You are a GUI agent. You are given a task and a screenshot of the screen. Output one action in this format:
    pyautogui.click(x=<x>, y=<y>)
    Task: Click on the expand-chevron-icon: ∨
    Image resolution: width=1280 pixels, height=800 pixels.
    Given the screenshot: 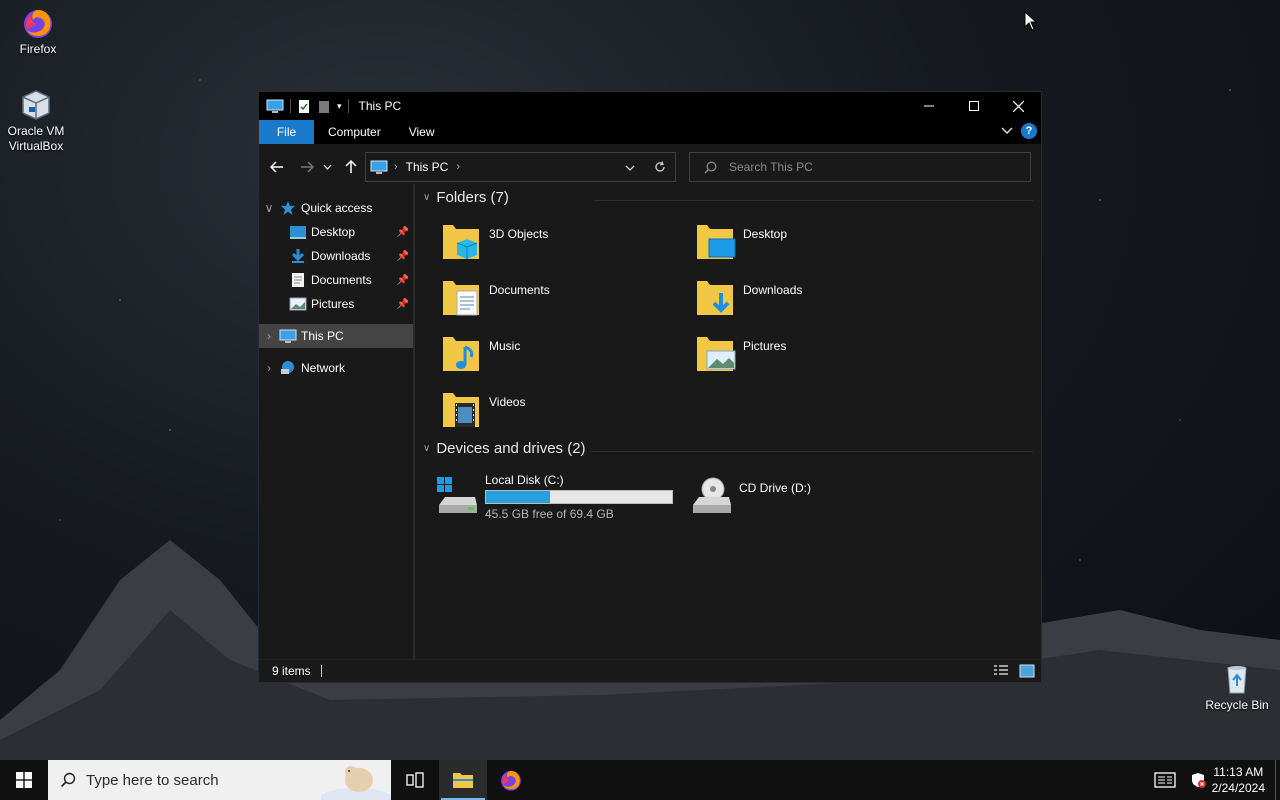 What is the action you would take?
    pyautogui.click(x=269, y=208)
    